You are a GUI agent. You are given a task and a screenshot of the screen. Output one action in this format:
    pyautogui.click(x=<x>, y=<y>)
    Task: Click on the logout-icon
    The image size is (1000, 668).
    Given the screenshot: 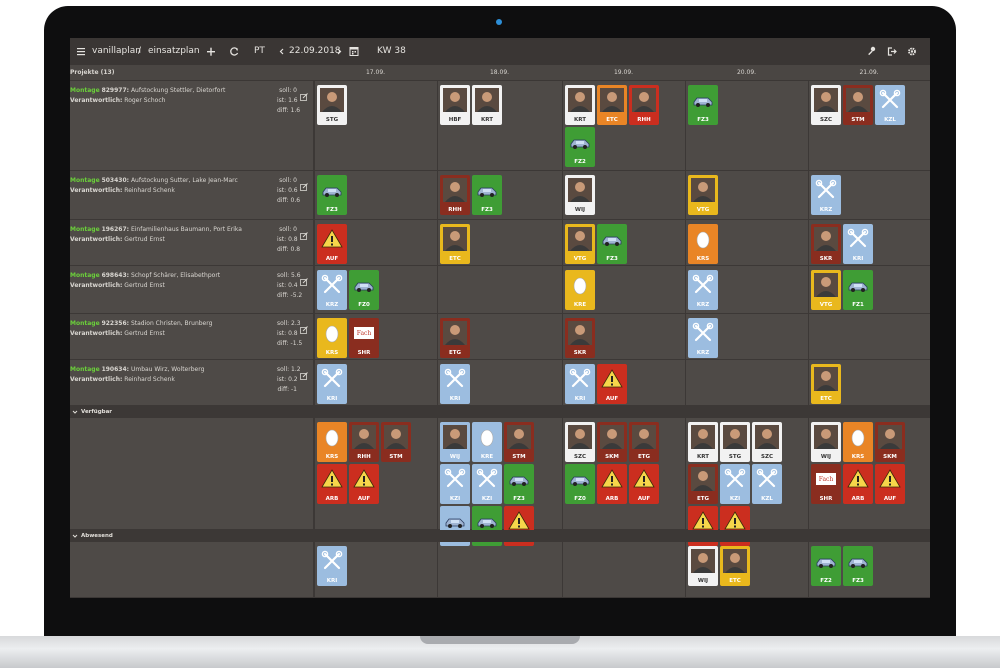 What is the action you would take?
    pyautogui.click(x=892, y=51)
    